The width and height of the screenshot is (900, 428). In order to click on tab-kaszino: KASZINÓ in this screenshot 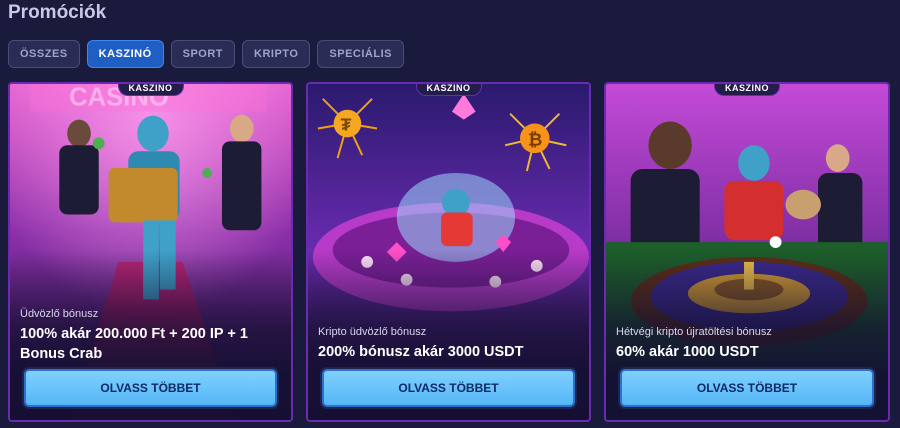, I will do `click(125, 54)`.